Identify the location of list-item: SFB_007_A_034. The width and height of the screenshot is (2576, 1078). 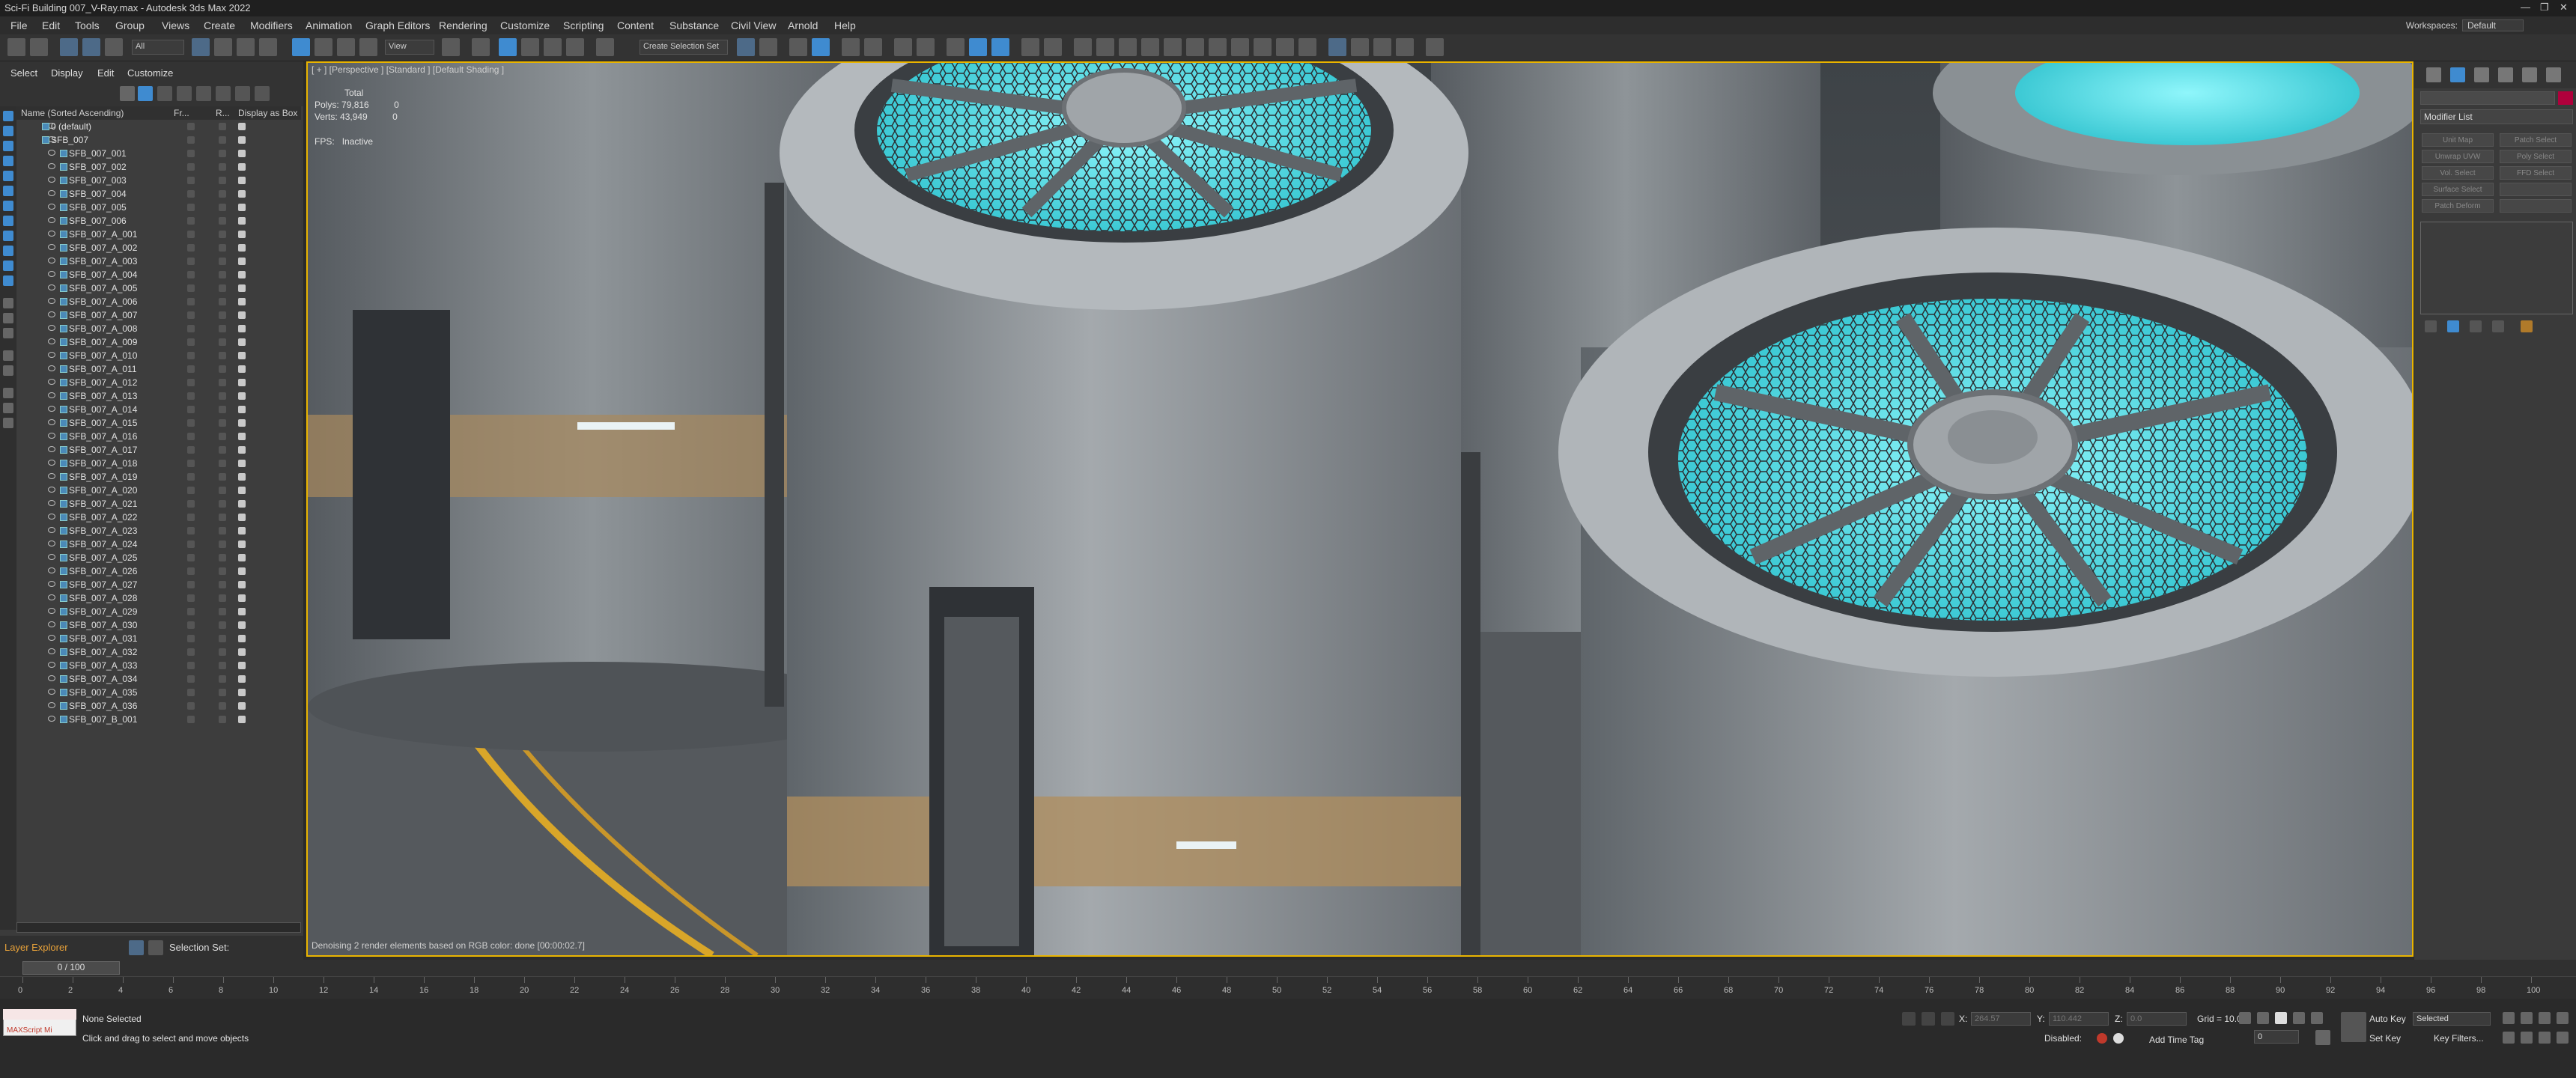
(158, 679).